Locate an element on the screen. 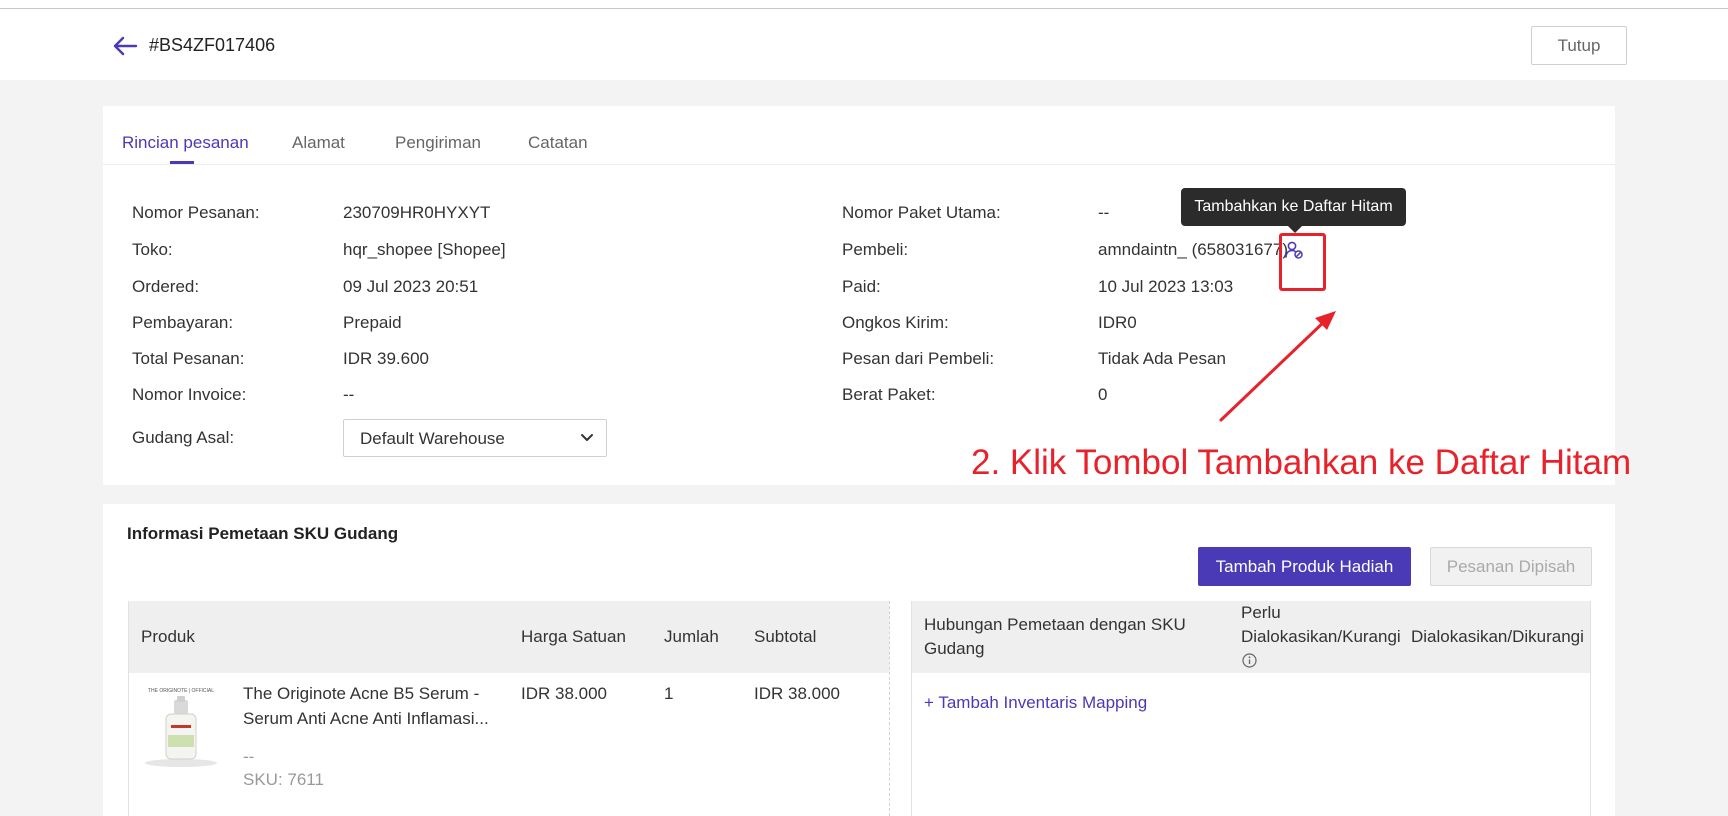  page-header: #BS4ZF017406 Tutup is located at coordinates (864, 44).